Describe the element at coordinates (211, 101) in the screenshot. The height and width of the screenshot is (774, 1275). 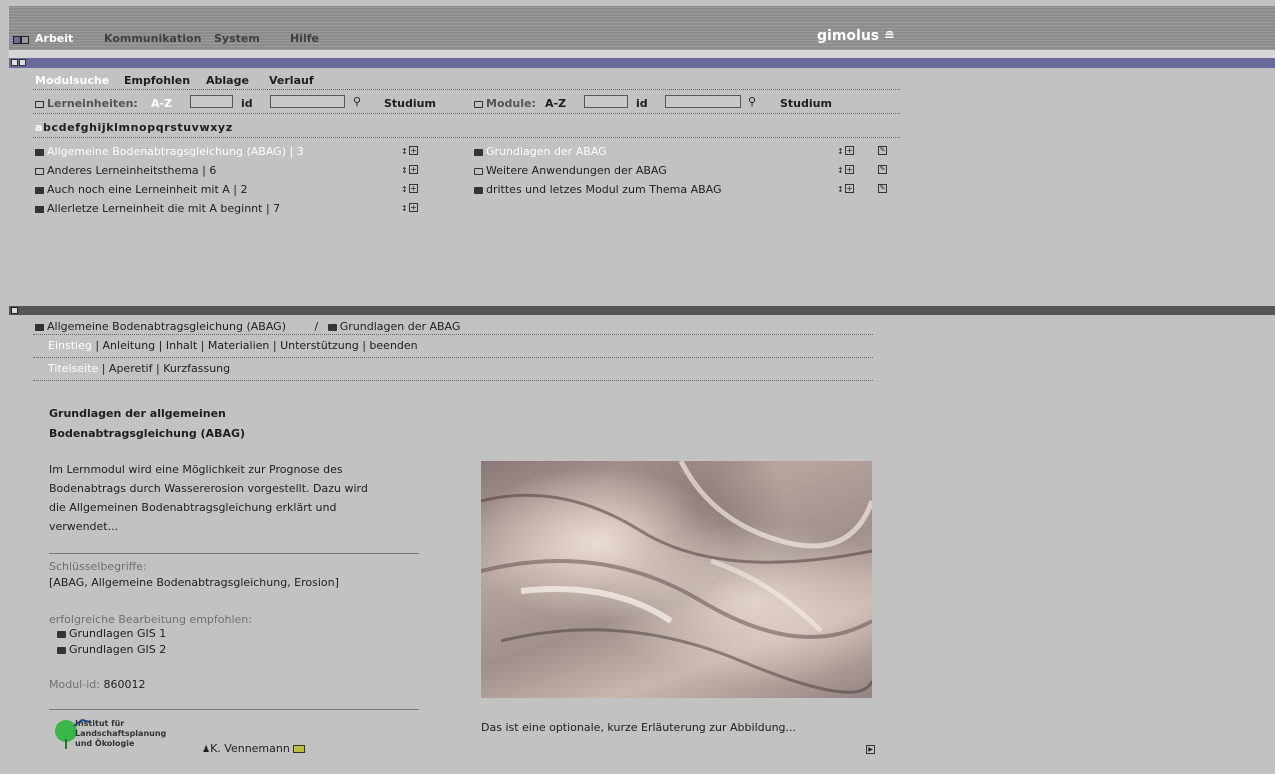
I see `lerneinheiten-az-input` at that location.